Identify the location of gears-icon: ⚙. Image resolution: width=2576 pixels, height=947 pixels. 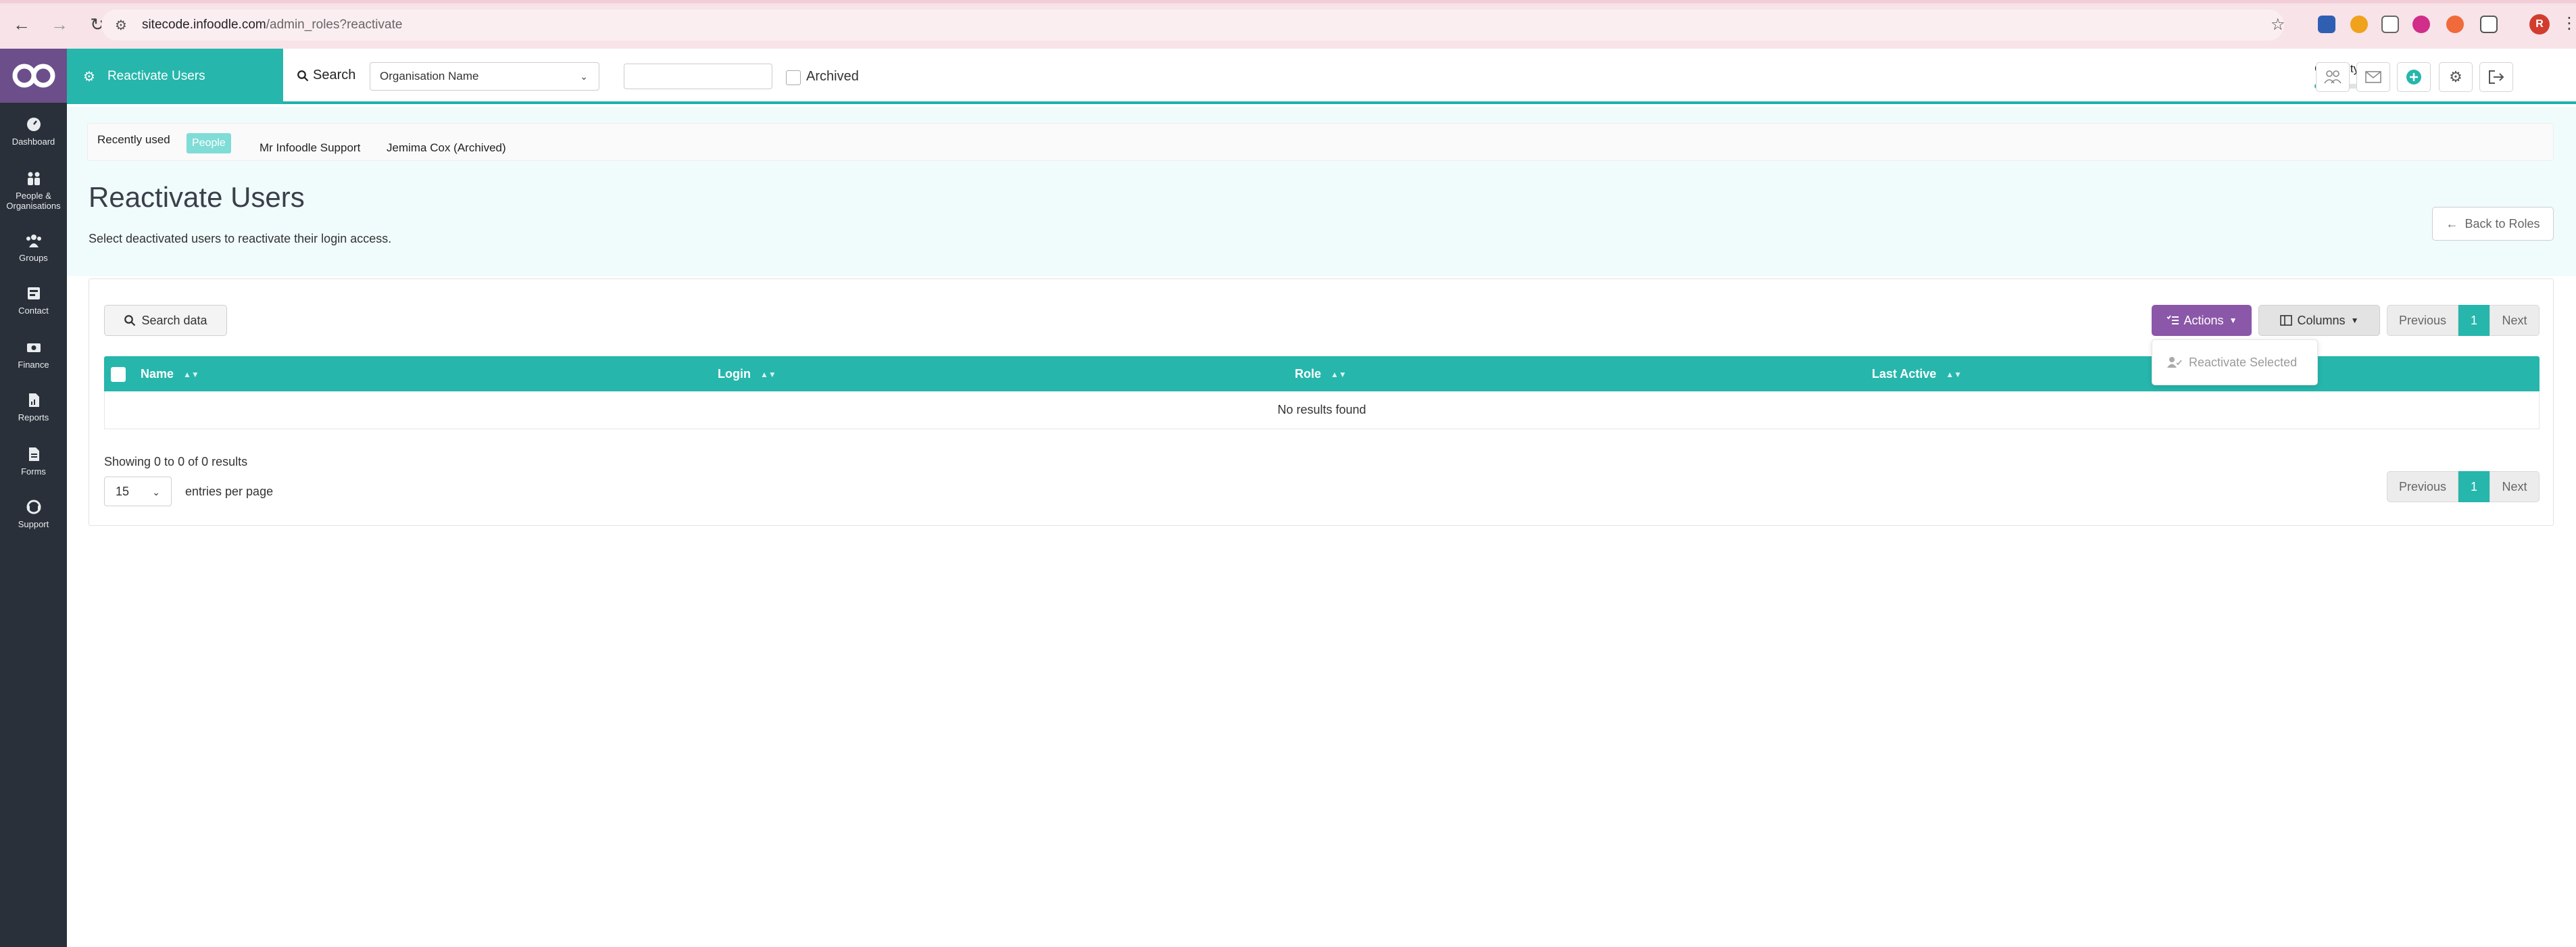
(2455, 76).